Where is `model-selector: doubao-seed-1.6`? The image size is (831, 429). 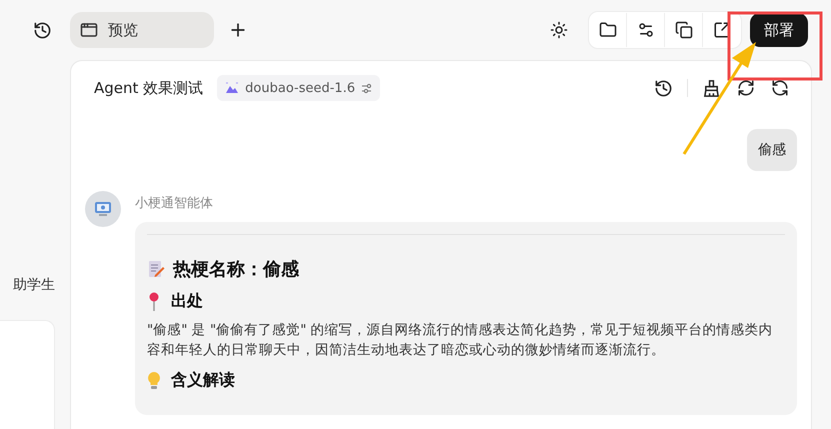 model-selector: doubao-seed-1.6 is located at coordinates (298, 88).